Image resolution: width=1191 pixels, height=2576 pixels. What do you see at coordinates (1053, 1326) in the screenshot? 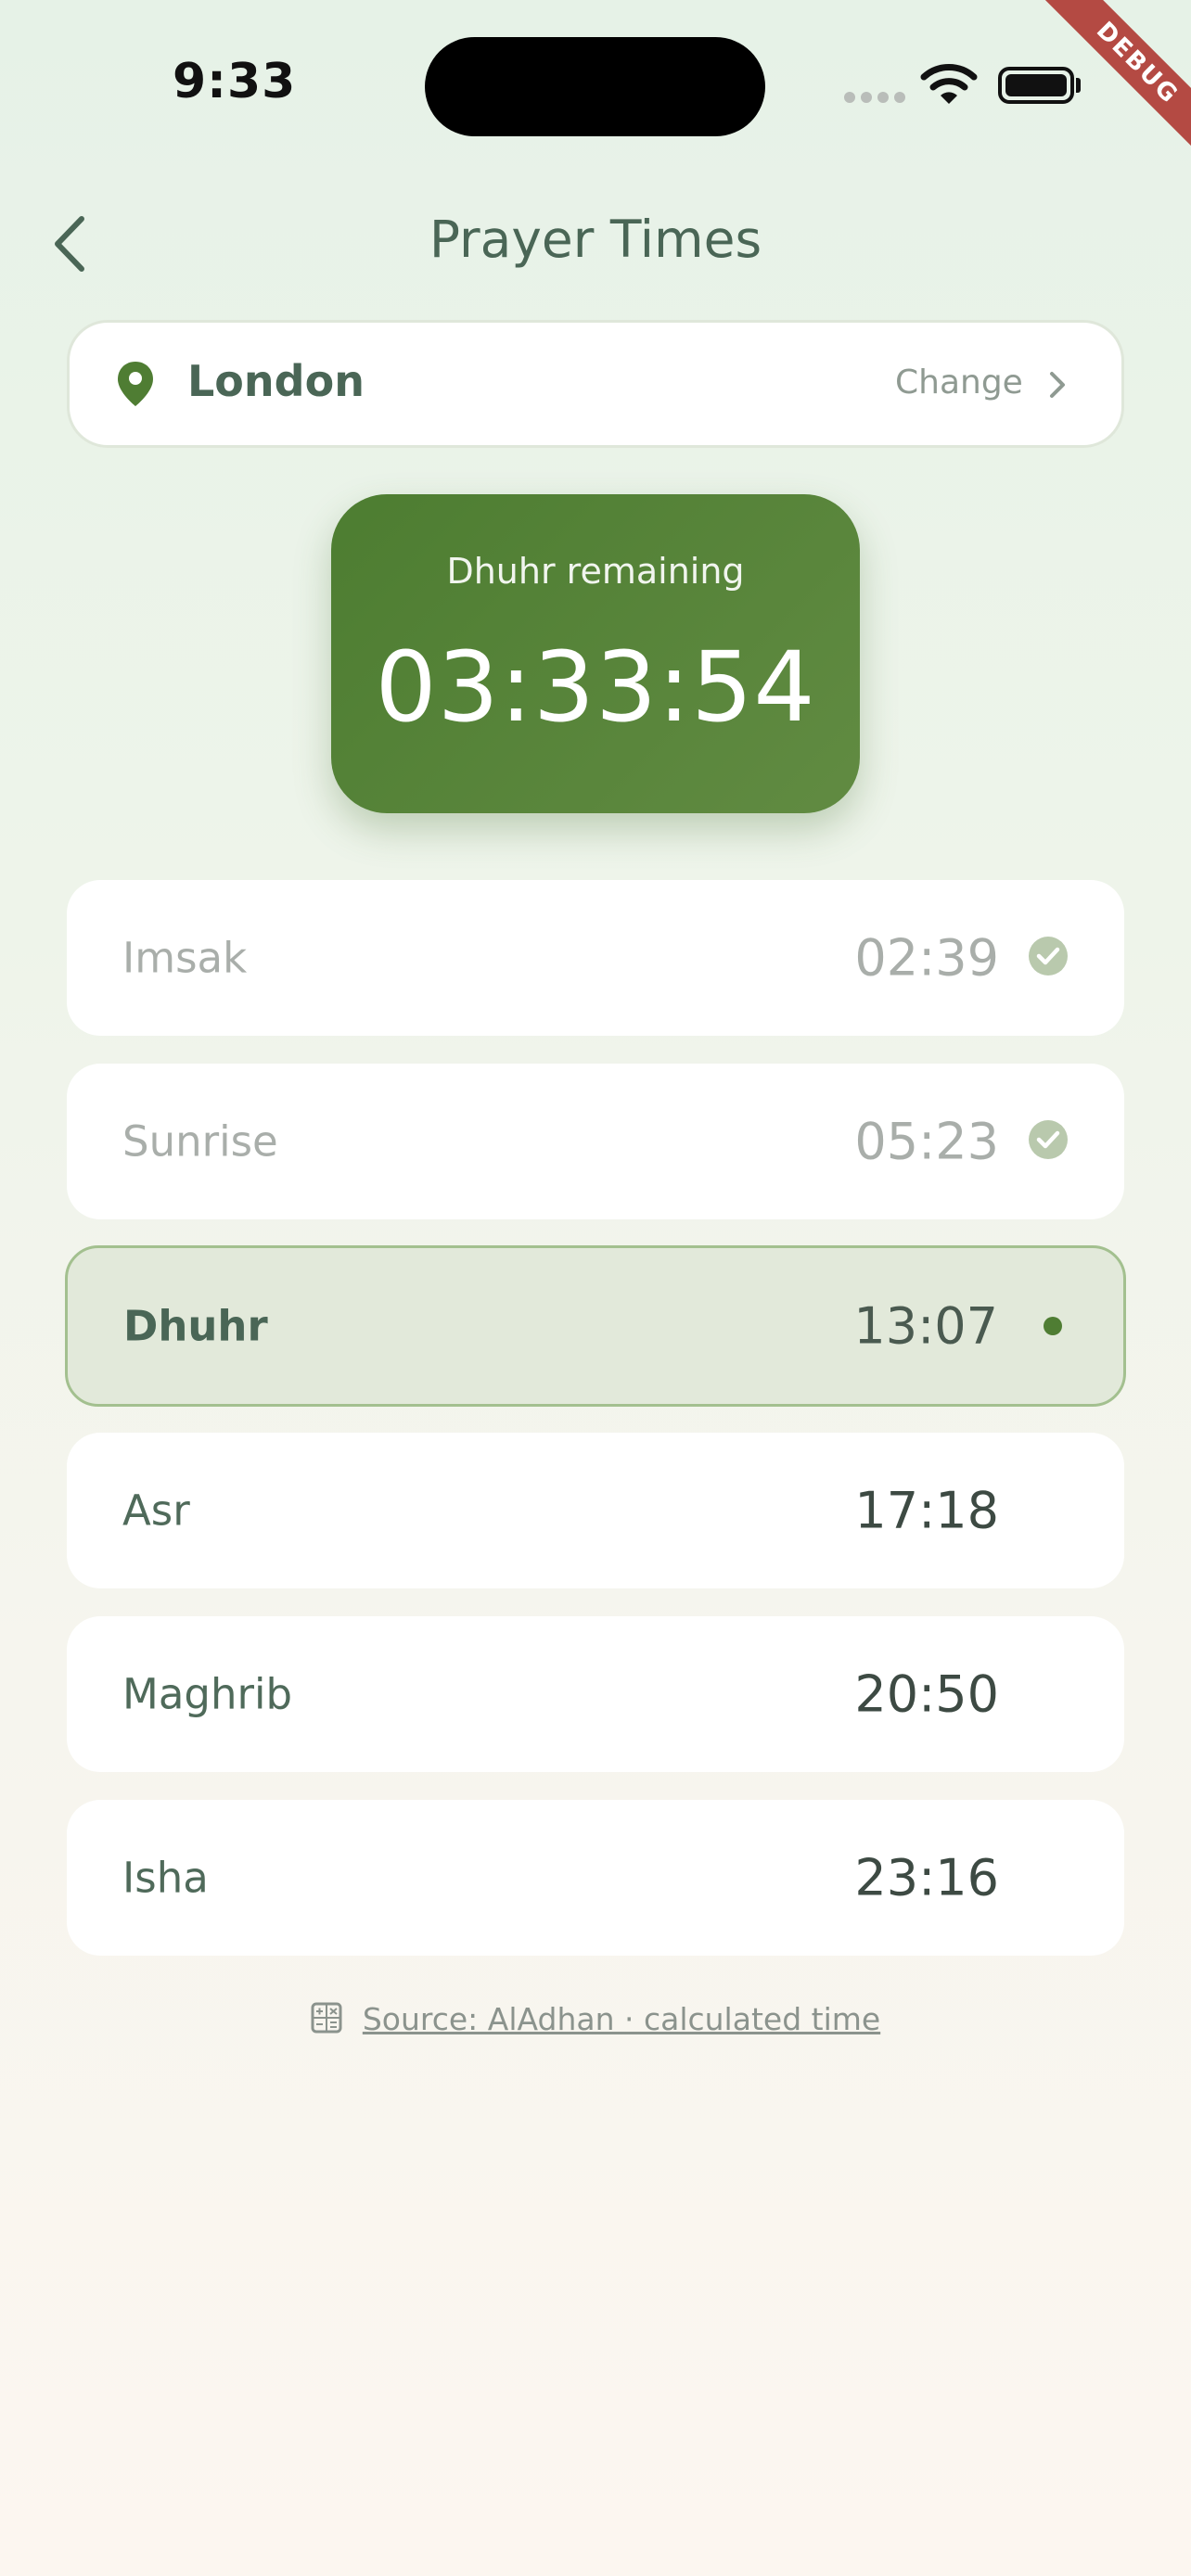
I see `dot-icon` at bounding box center [1053, 1326].